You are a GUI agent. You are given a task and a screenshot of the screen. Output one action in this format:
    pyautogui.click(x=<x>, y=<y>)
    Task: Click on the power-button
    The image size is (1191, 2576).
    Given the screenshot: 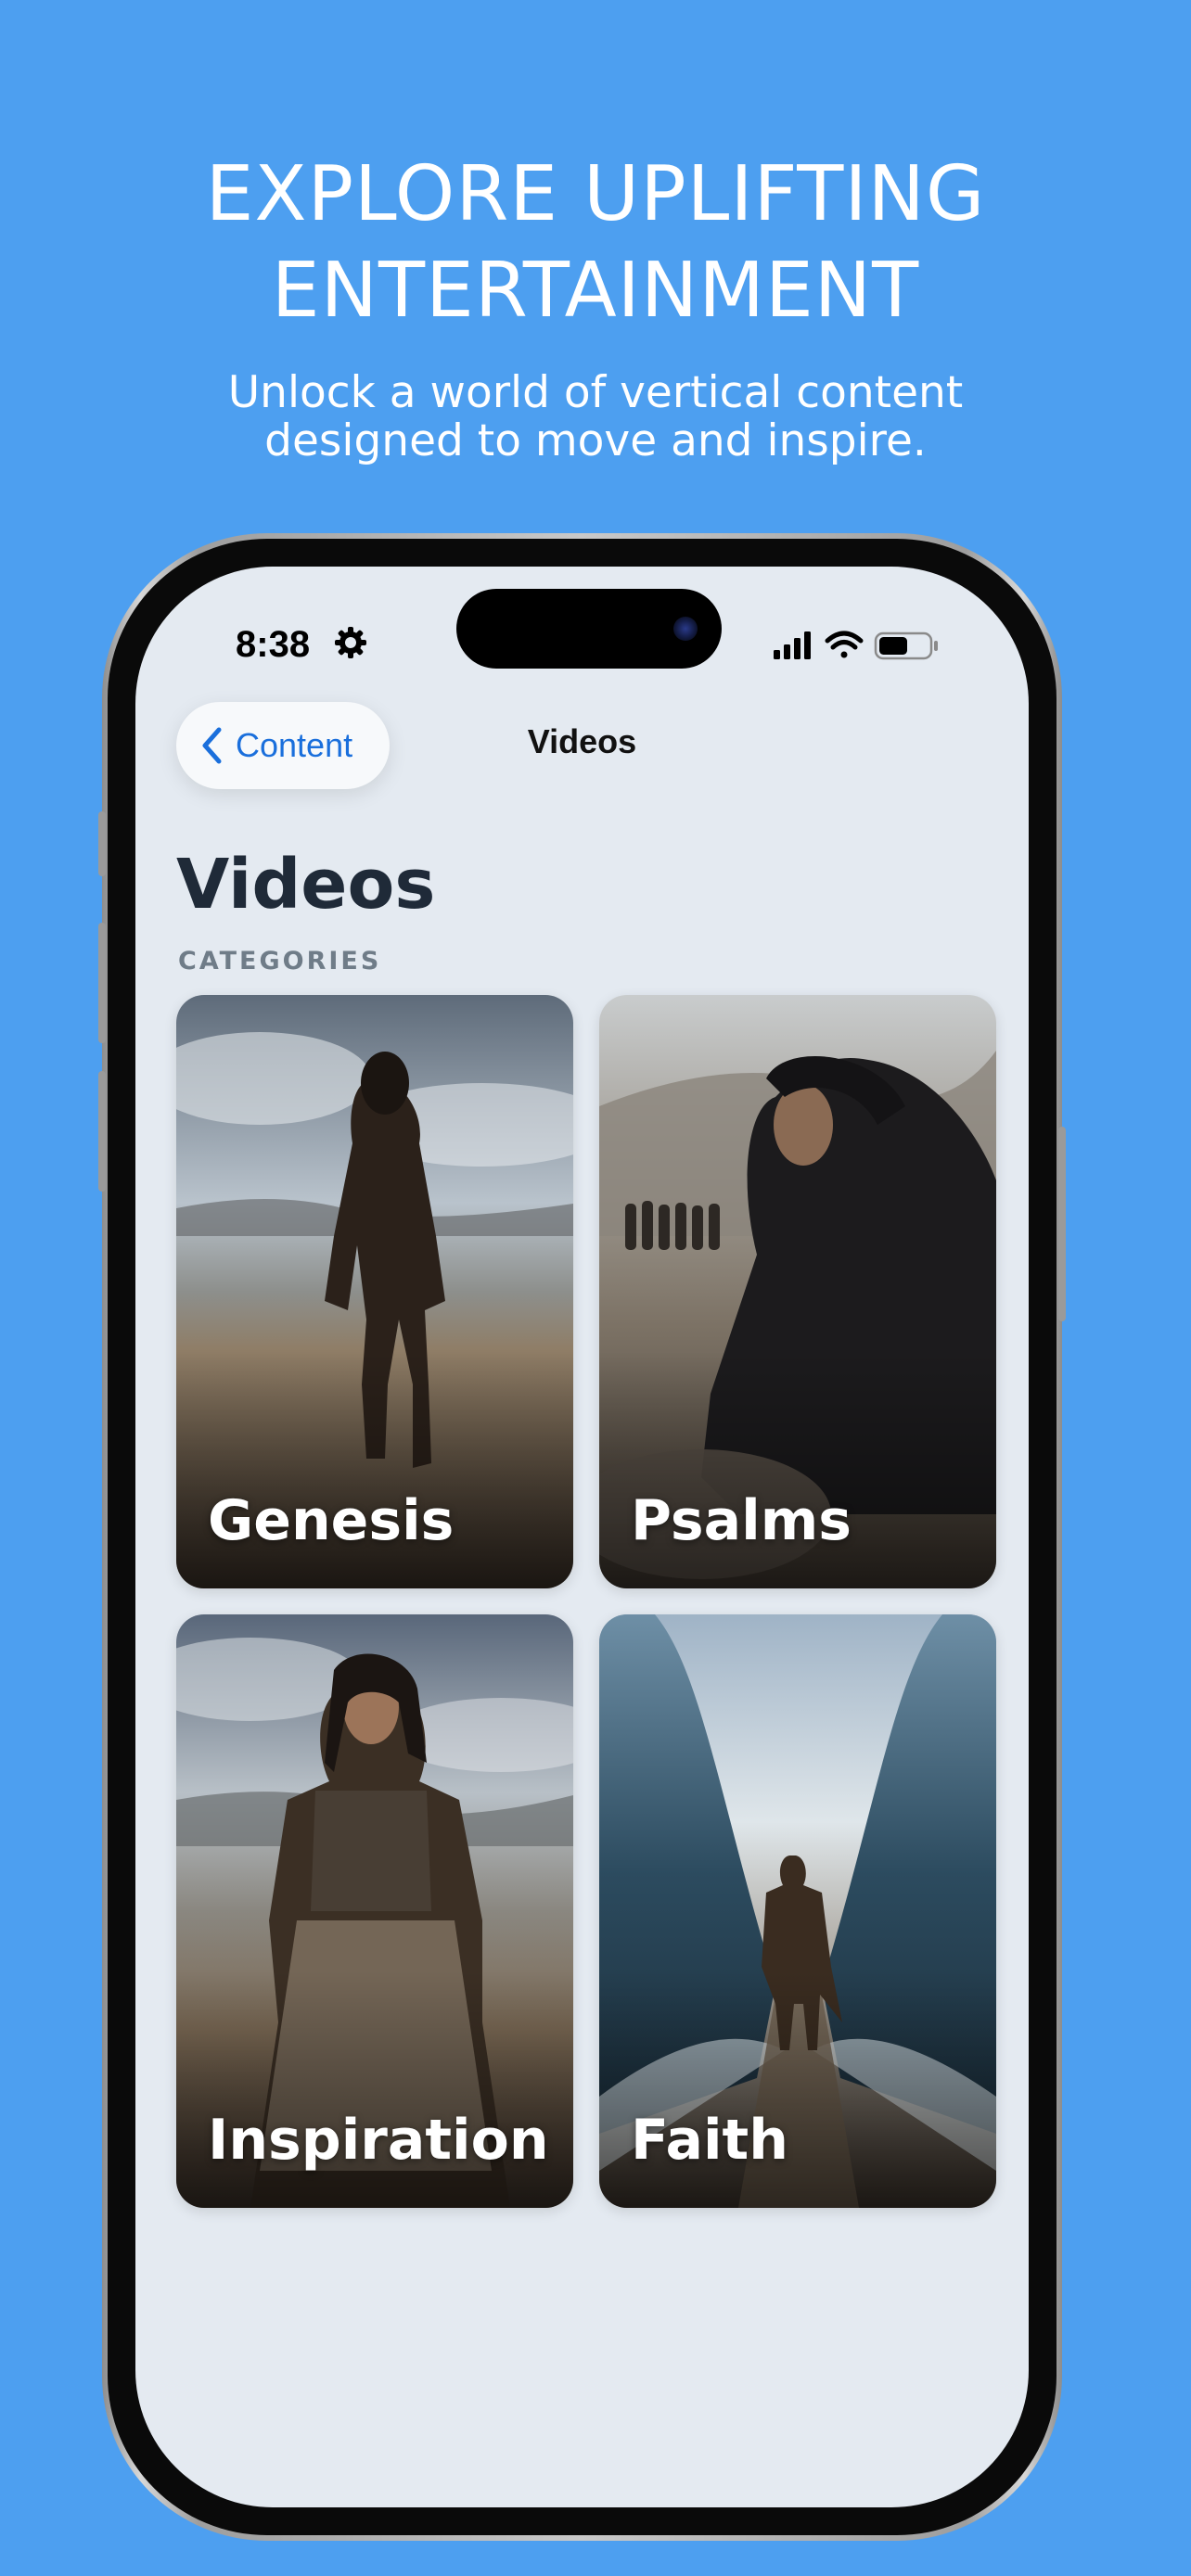 What is the action you would take?
    pyautogui.click(x=1062, y=1224)
    